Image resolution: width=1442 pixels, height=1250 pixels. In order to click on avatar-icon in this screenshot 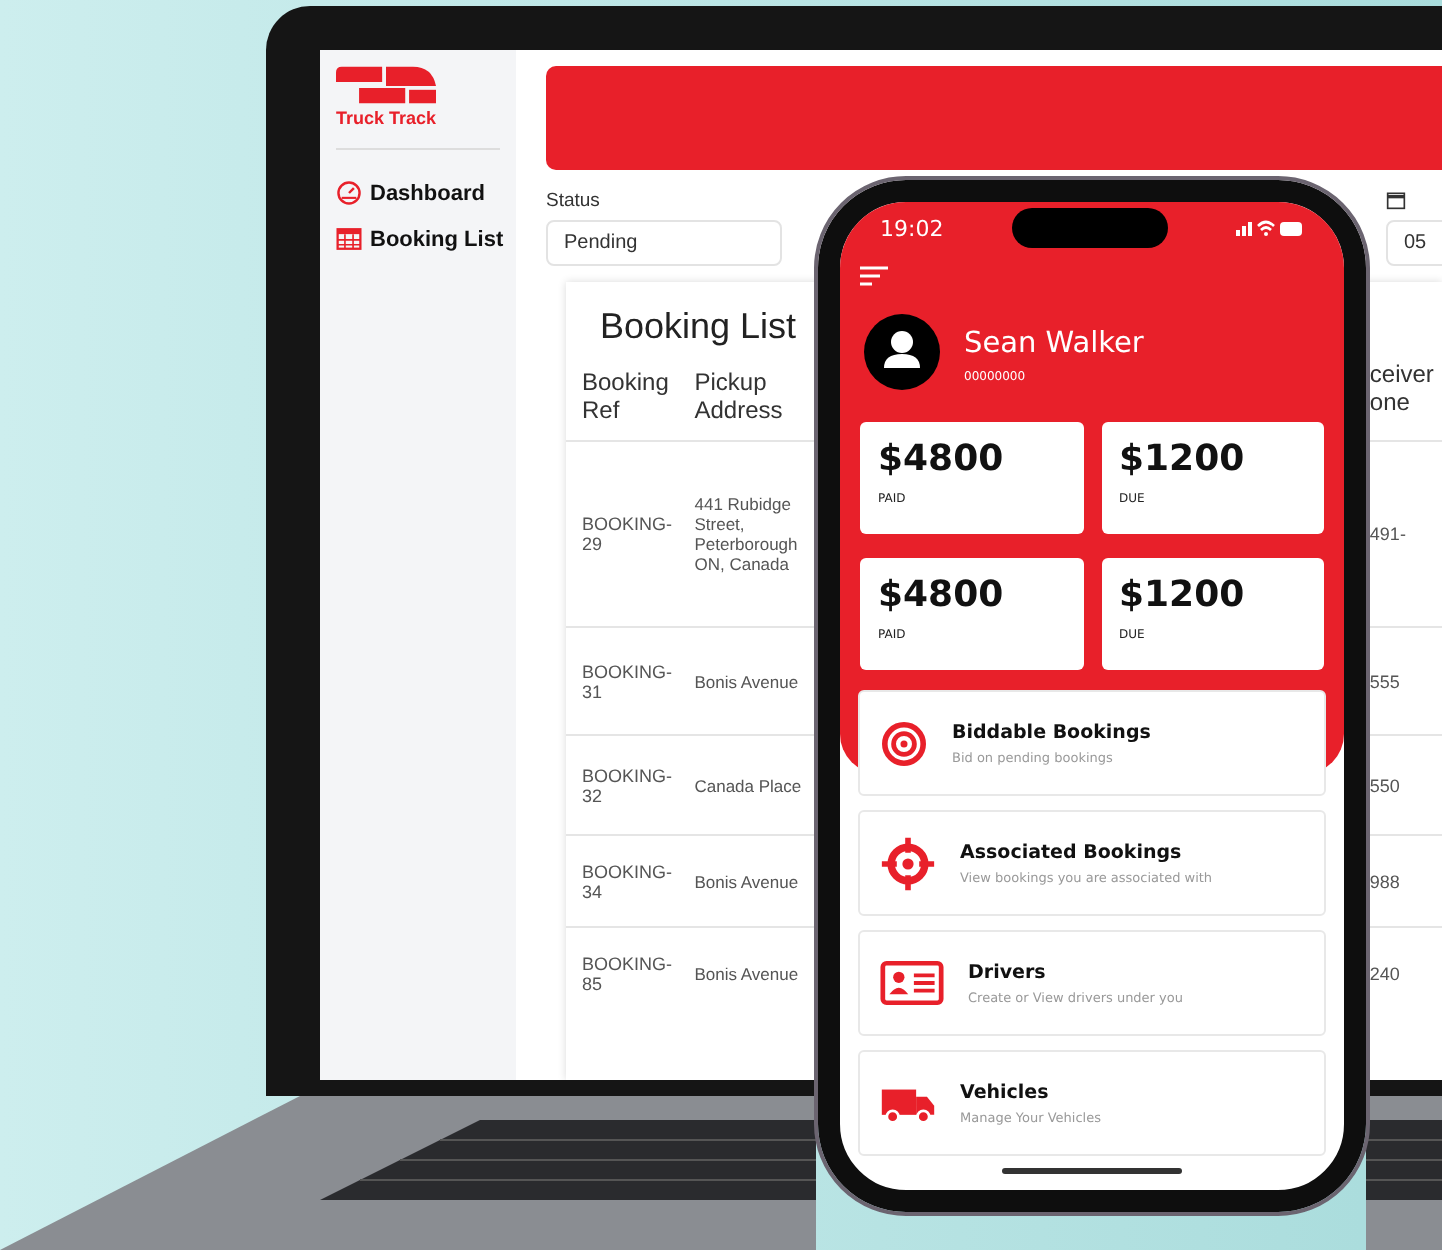, I will do `click(902, 352)`.